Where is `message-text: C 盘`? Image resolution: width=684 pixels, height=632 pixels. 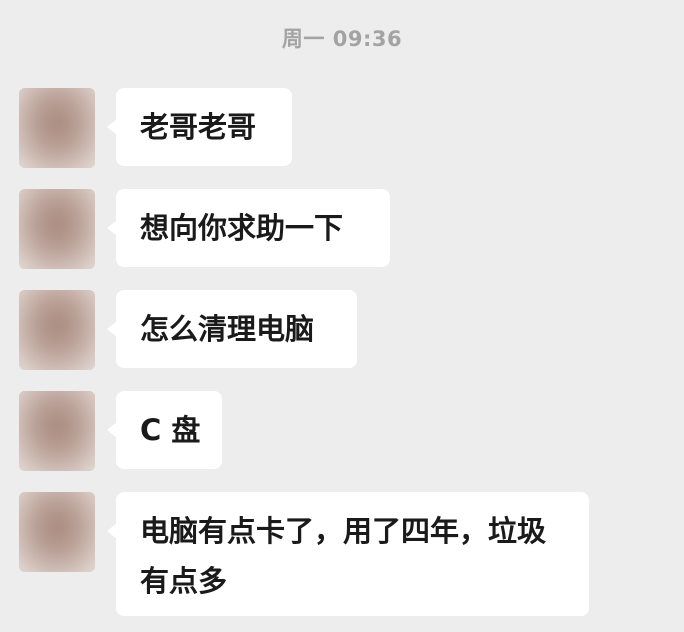 message-text: C 盘 is located at coordinates (170, 430).